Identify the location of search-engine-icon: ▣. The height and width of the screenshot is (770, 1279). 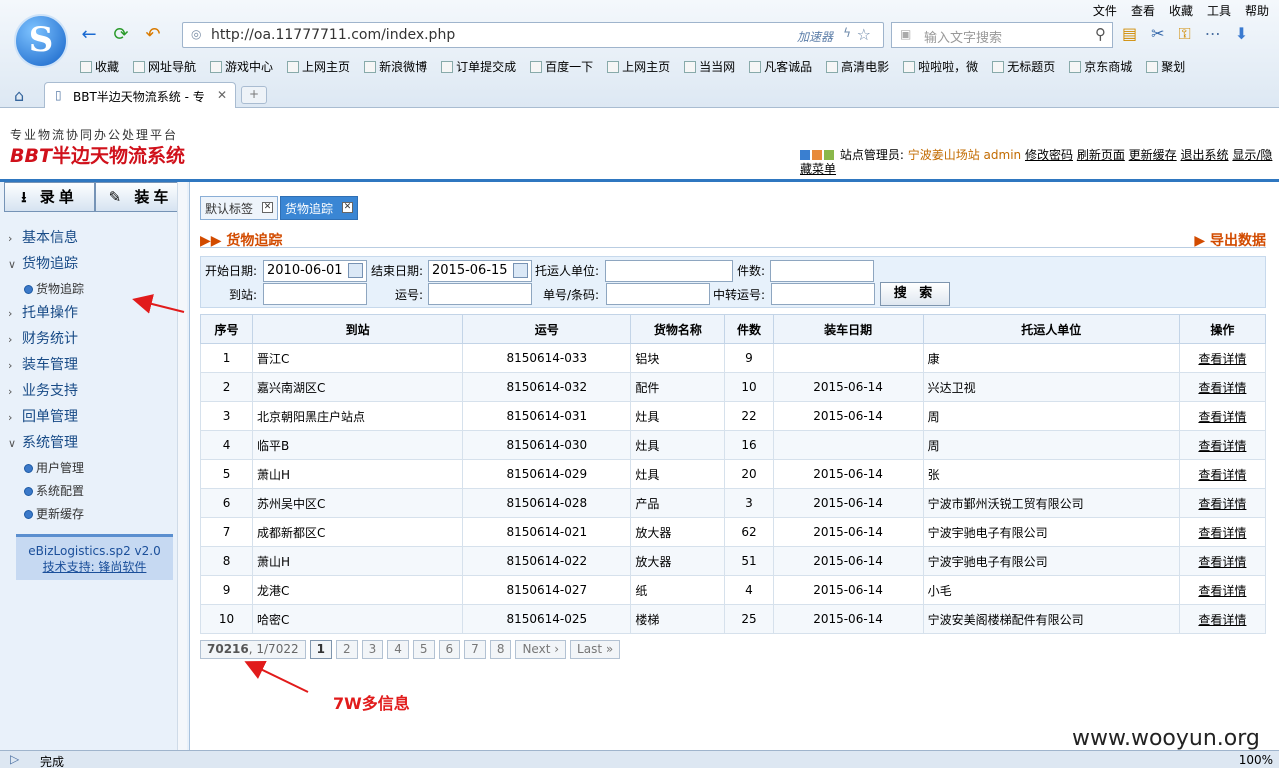
(905, 34).